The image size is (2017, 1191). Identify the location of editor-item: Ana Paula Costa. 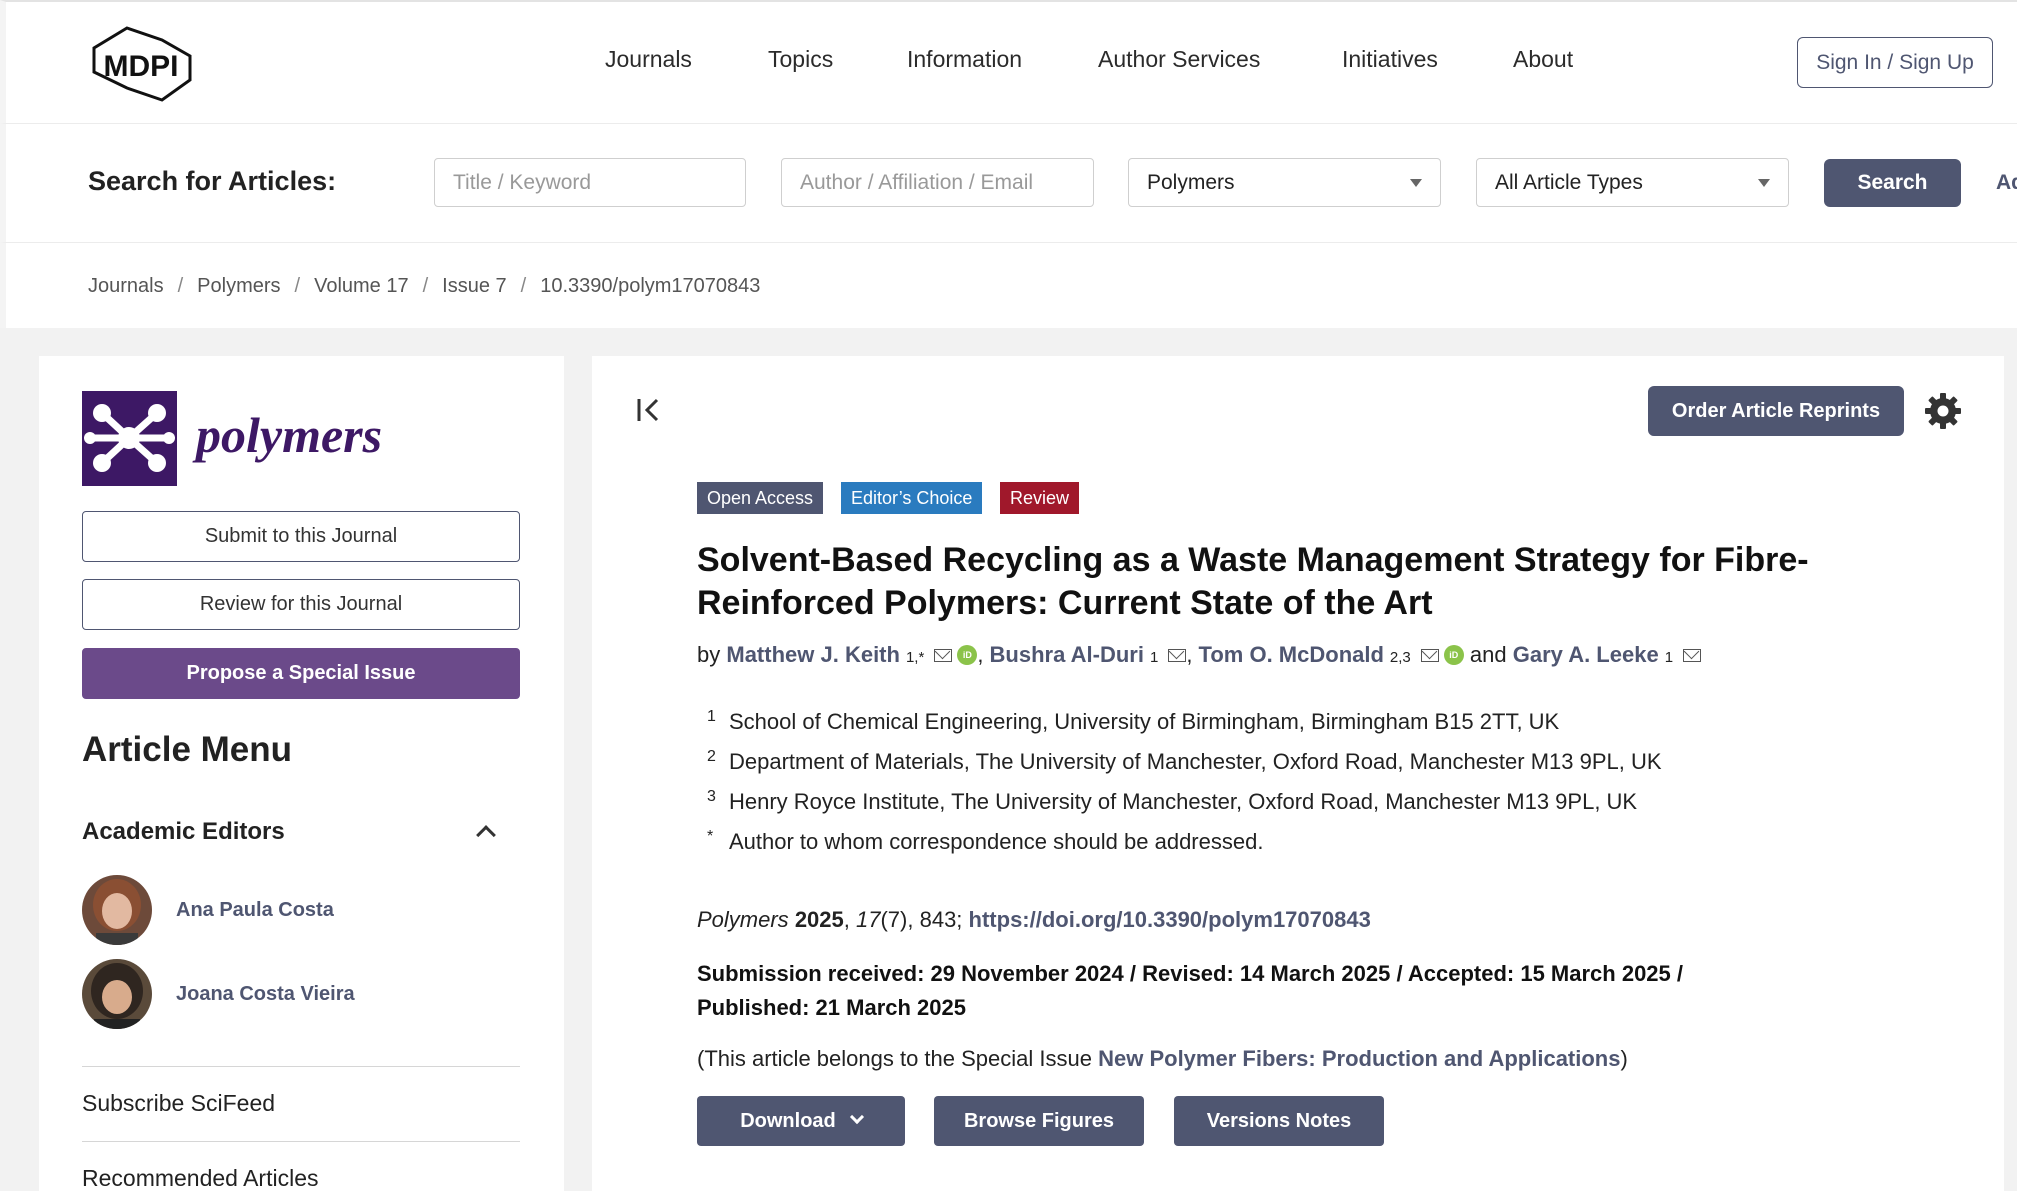
(208, 910).